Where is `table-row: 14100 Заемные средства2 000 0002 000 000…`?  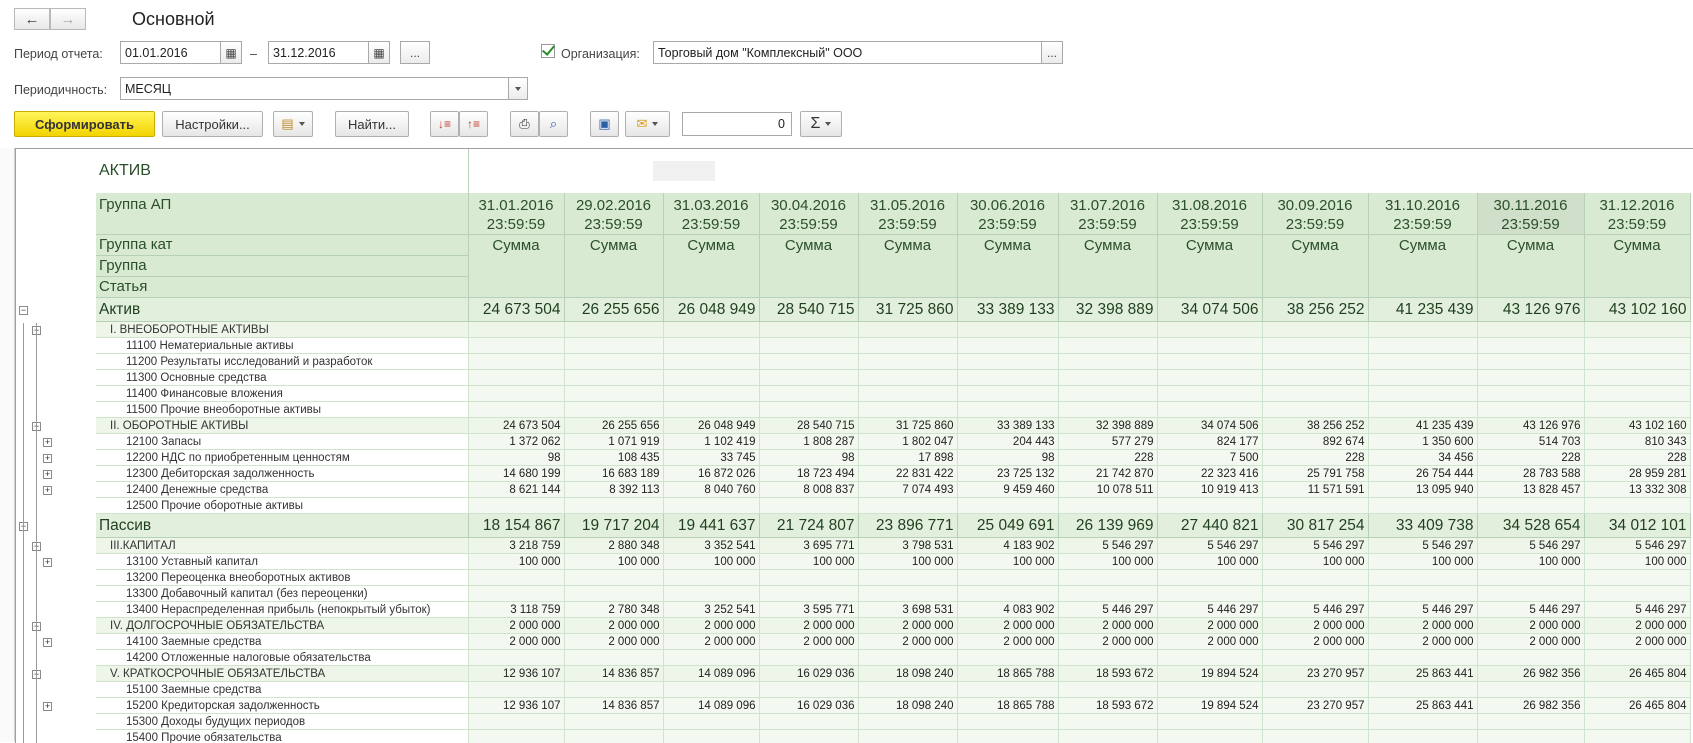 table-row: 14100 Заемные средства2 000 0002 000 000… is located at coordinates (893, 642).